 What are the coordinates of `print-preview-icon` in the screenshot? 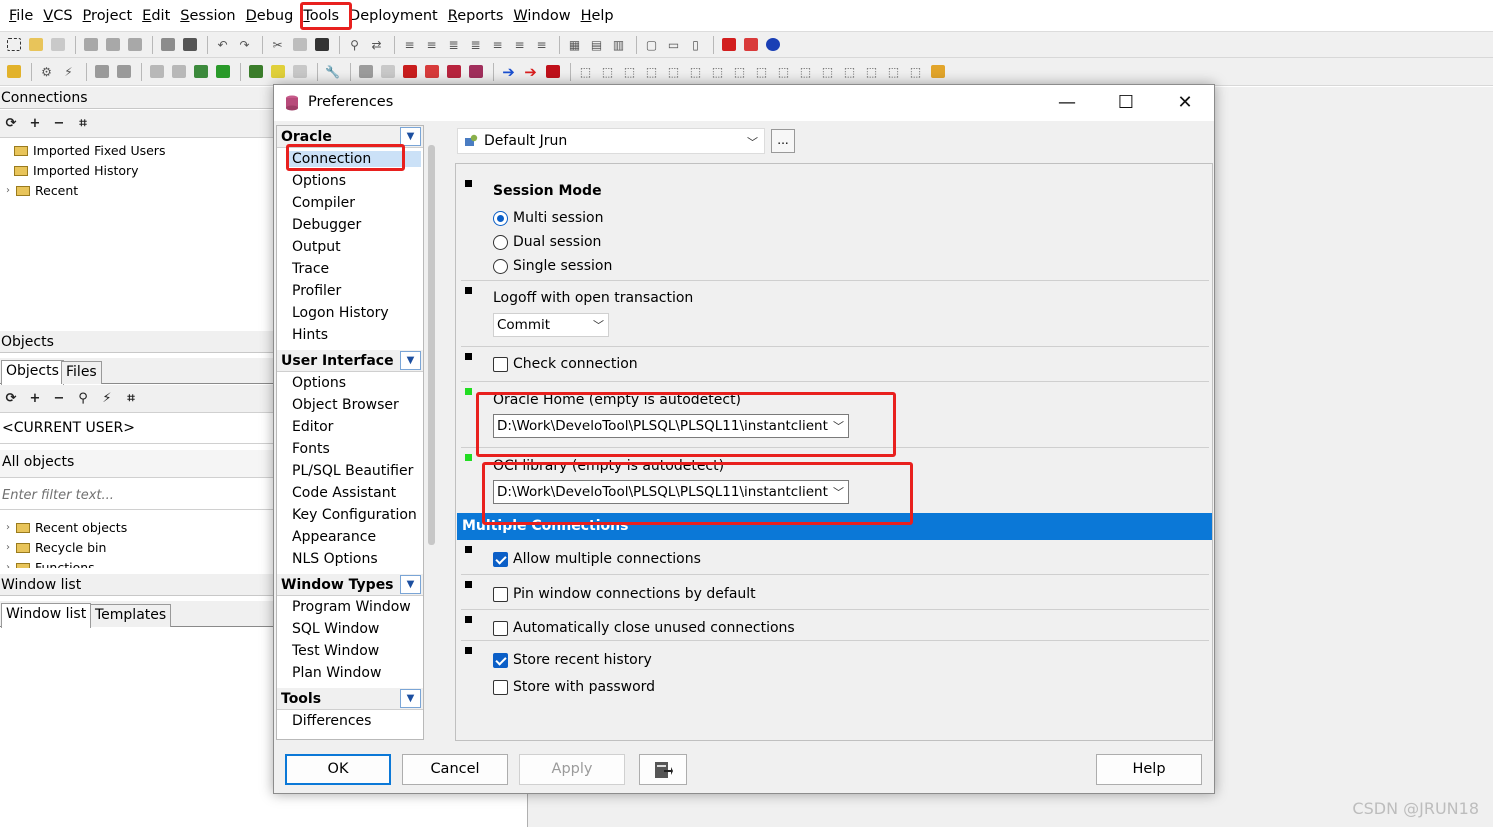 It's located at (189, 44).